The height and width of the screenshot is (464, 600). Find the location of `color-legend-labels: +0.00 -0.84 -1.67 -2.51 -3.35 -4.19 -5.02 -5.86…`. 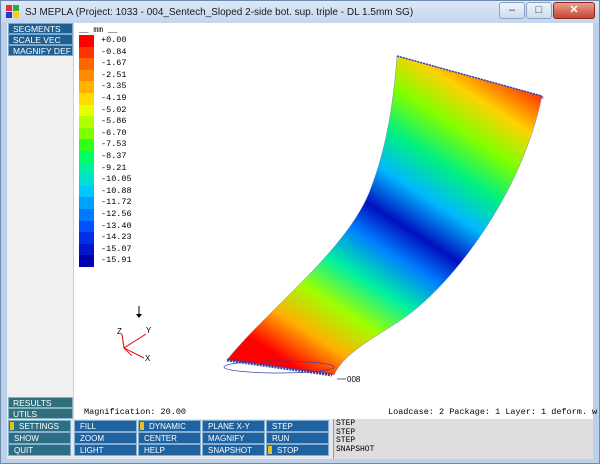

color-legend-labels: +0.00 -0.84 -1.67 -2.51 -3.35 -4.19 -5.02 -5.86… is located at coordinates (116, 151).